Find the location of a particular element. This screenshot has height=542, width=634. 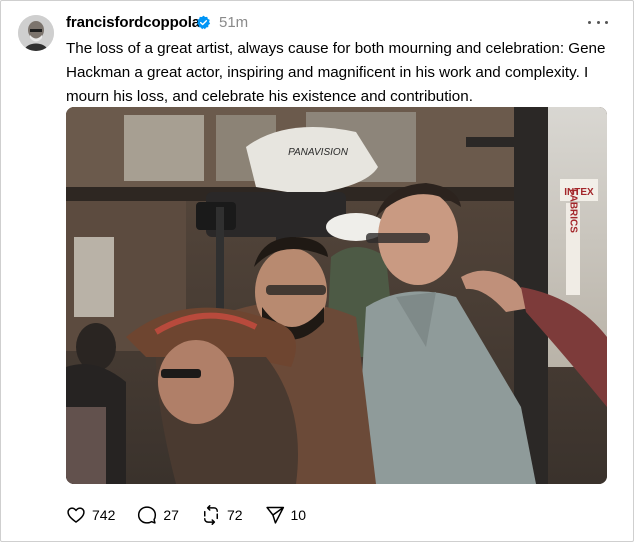

post-actions: 742 27 72 10 is located at coordinates (197, 515).